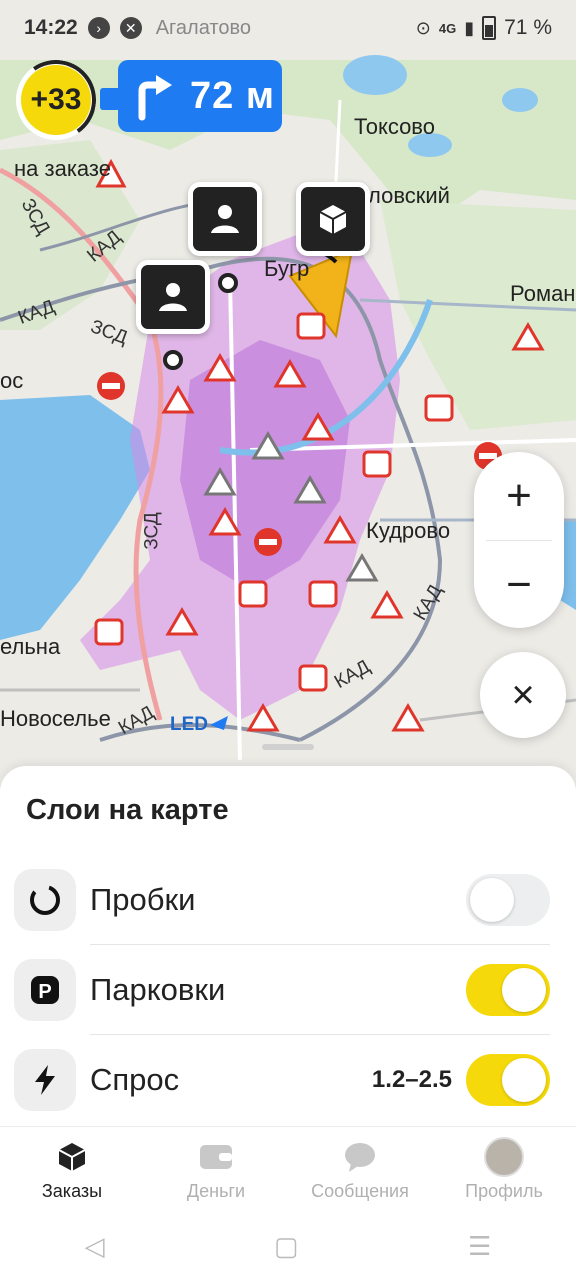 The height and width of the screenshot is (1280, 576). I want to click on bottom-tab-bar: Заказы Деньги Сообщения Профиль, so click(288, 1169).